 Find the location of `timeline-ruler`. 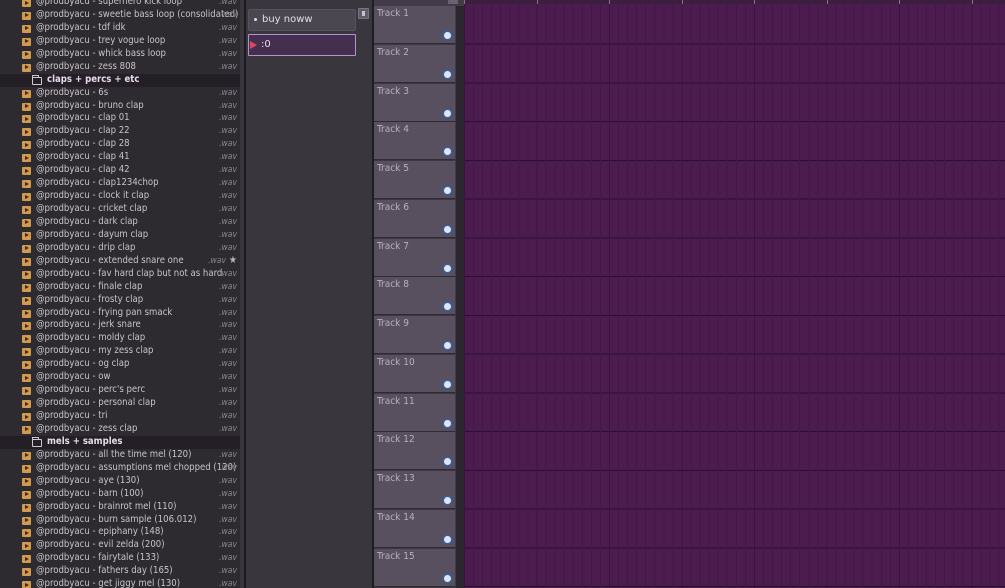

timeline-ruler is located at coordinates (734, 2).